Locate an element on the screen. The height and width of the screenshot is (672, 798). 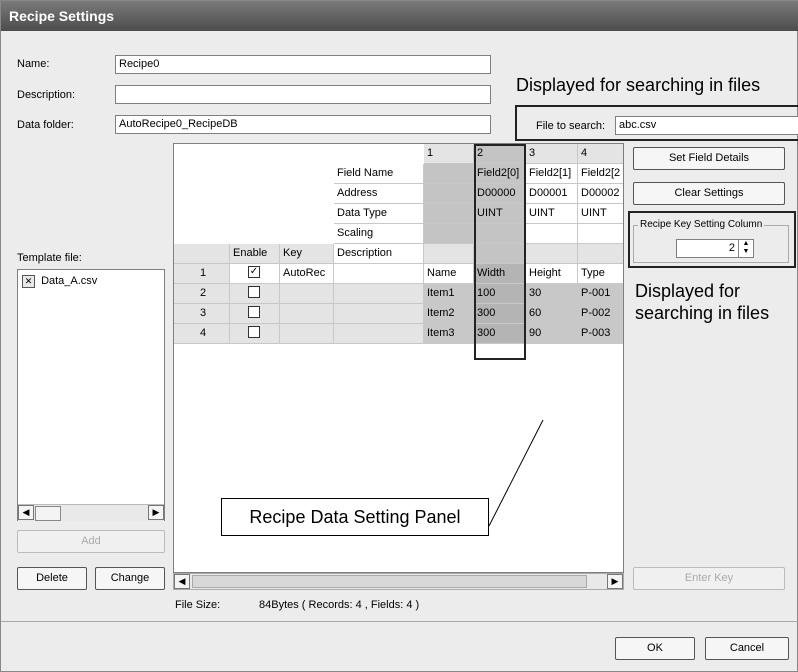
header-label: Description is located at coordinates (379, 254).